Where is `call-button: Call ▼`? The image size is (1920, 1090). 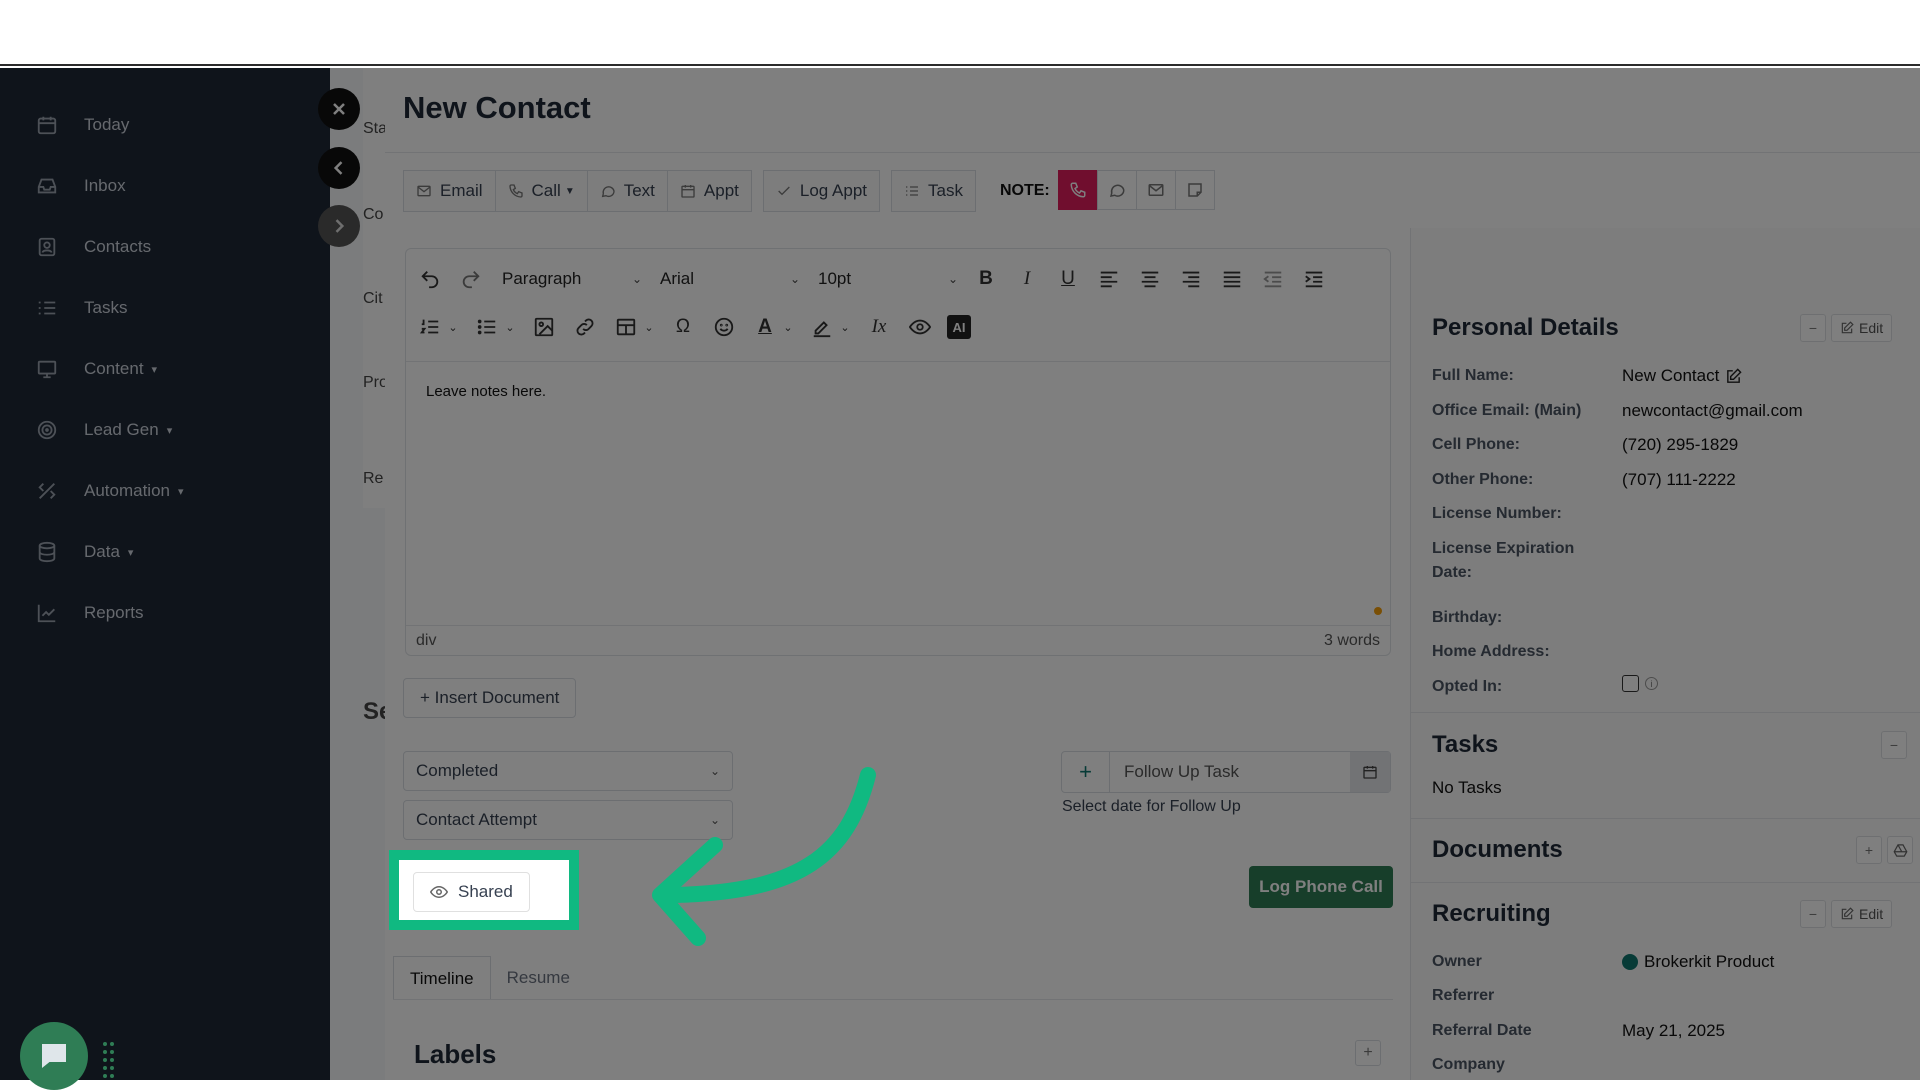 call-button: Call ▼ is located at coordinates (541, 191).